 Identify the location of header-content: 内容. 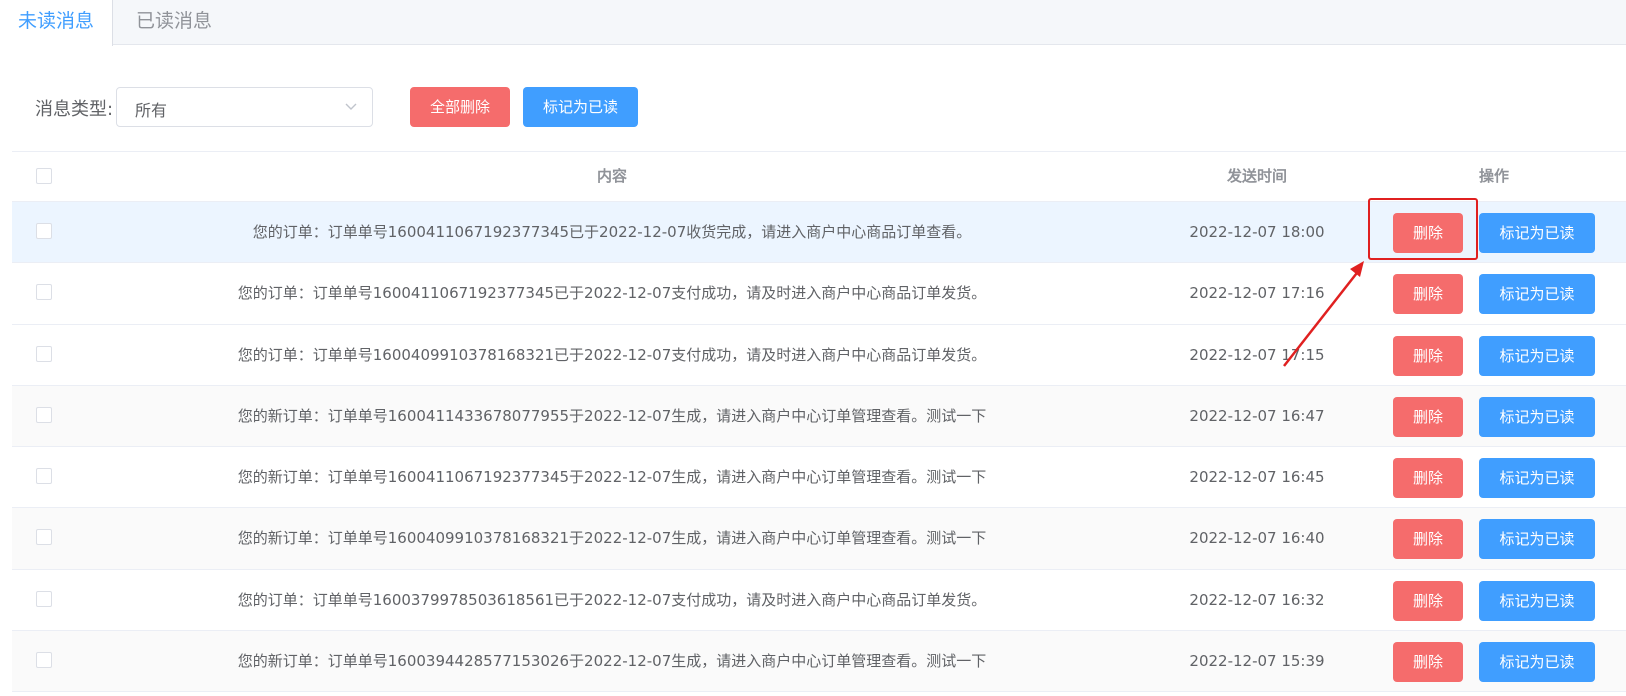
(611, 176).